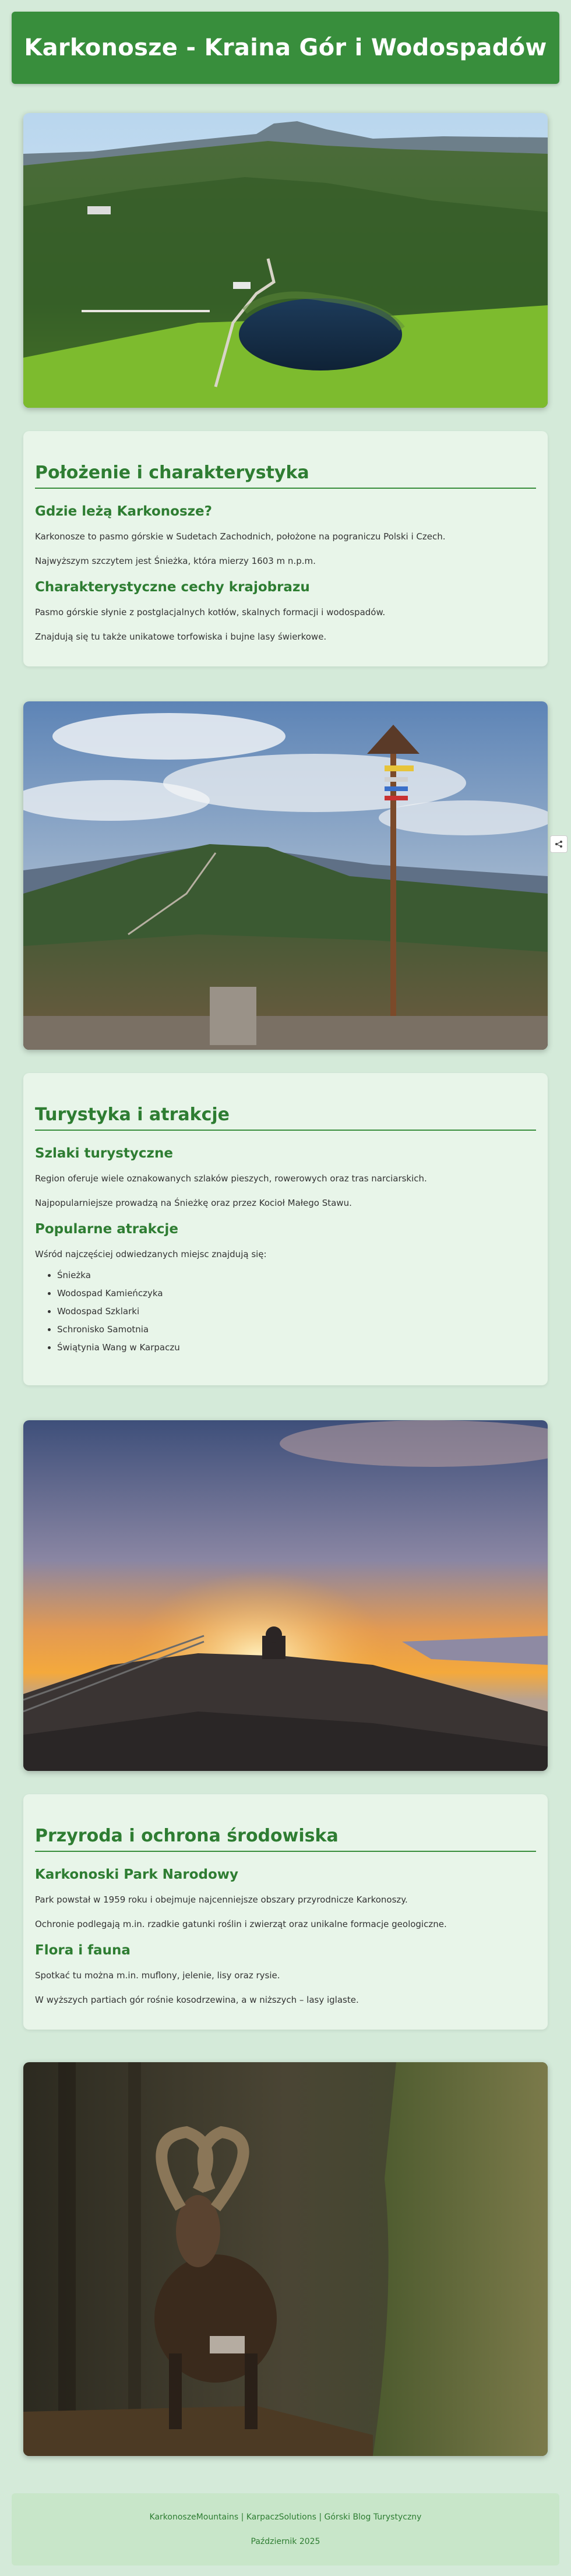  I want to click on footer-date: Październik 2025, so click(285, 2542).